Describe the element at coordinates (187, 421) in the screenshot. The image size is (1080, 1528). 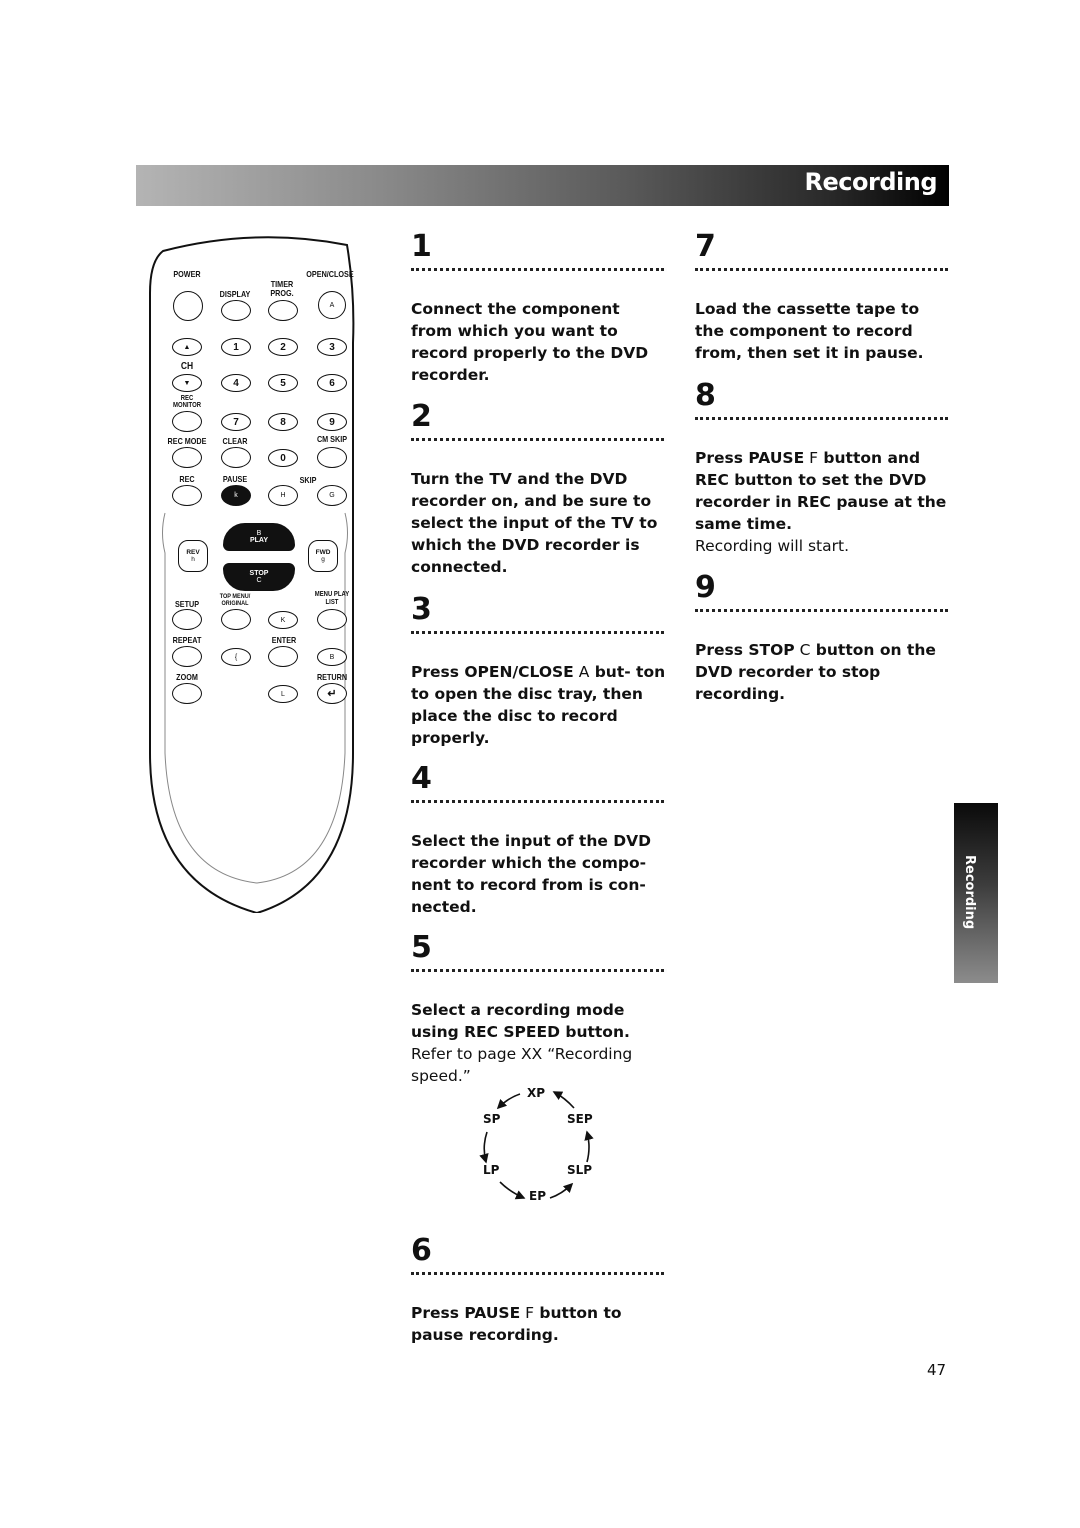
I see `rec-monitor-button` at that location.